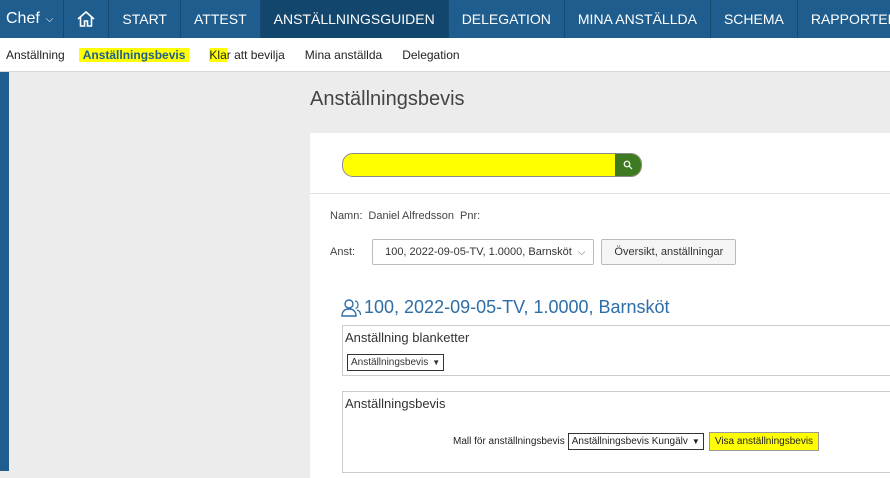 The width and height of the screenshot is (890, 478). I want to click on person-info: Namn: Daniel Alfredsson Pnr:, so click(408, 216).